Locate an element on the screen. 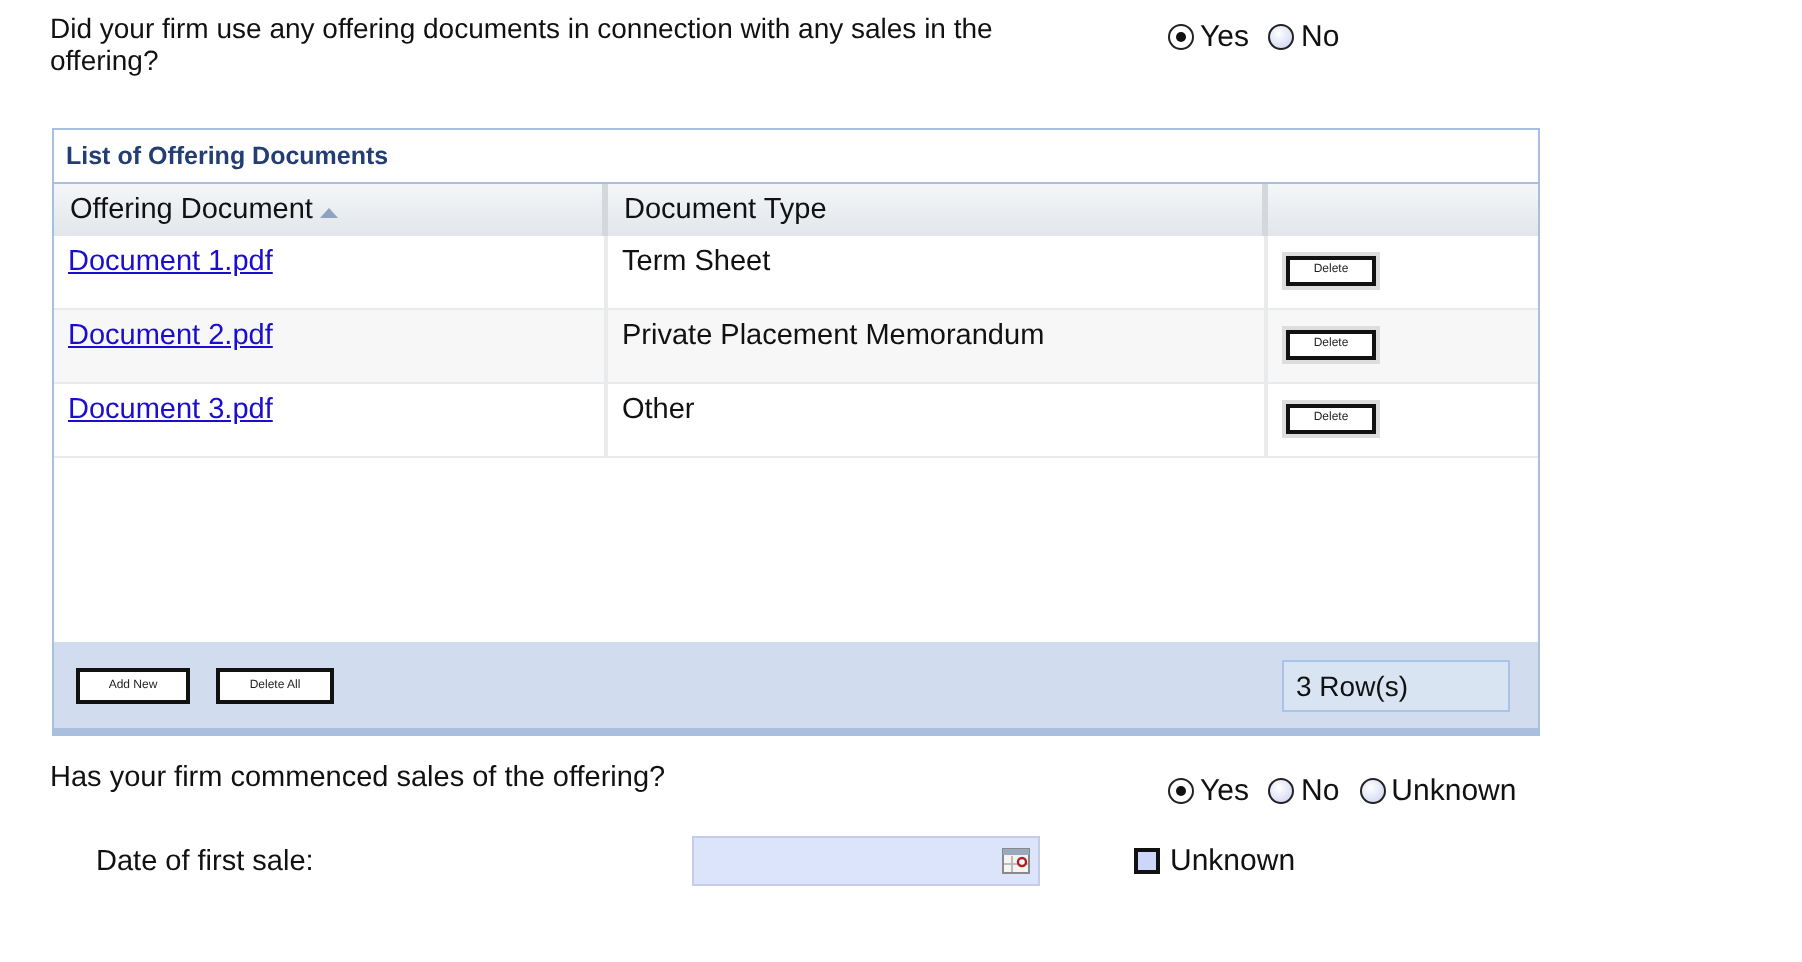  checkbox is located at coordinates (1147, 861).